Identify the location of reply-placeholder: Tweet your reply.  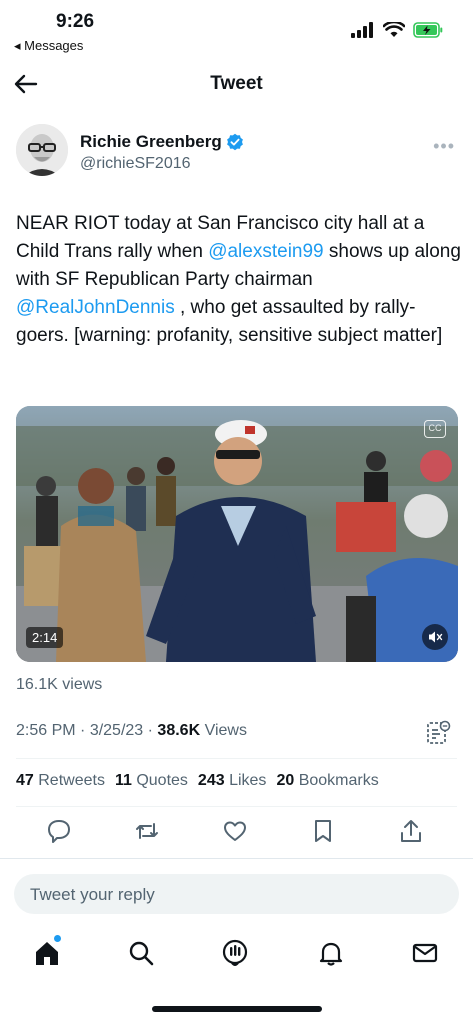
(92, 894).